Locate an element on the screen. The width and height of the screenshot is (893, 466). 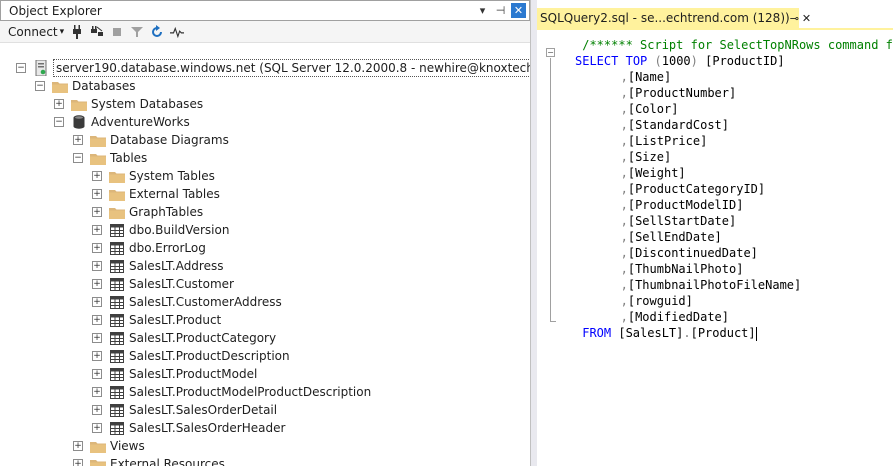
tree-node: + Database Diagrams is located at coordinates (151, 140).